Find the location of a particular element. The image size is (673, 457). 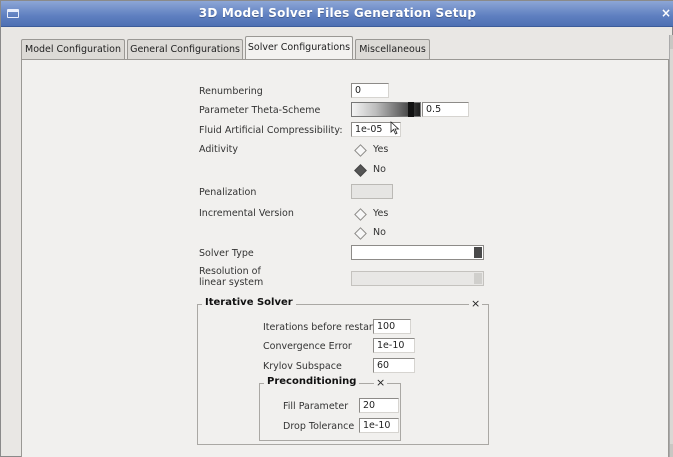

krylov-label: Krylov Subspace is located at coordinates (302, 366).